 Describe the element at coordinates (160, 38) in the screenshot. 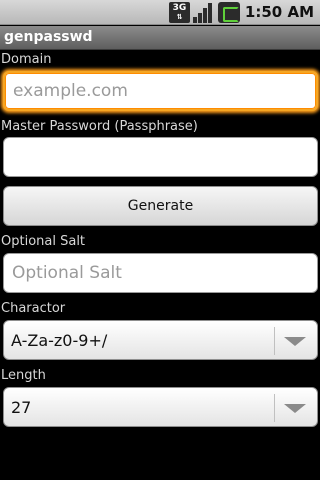

I see `title-bar: genpasswd` at that location.